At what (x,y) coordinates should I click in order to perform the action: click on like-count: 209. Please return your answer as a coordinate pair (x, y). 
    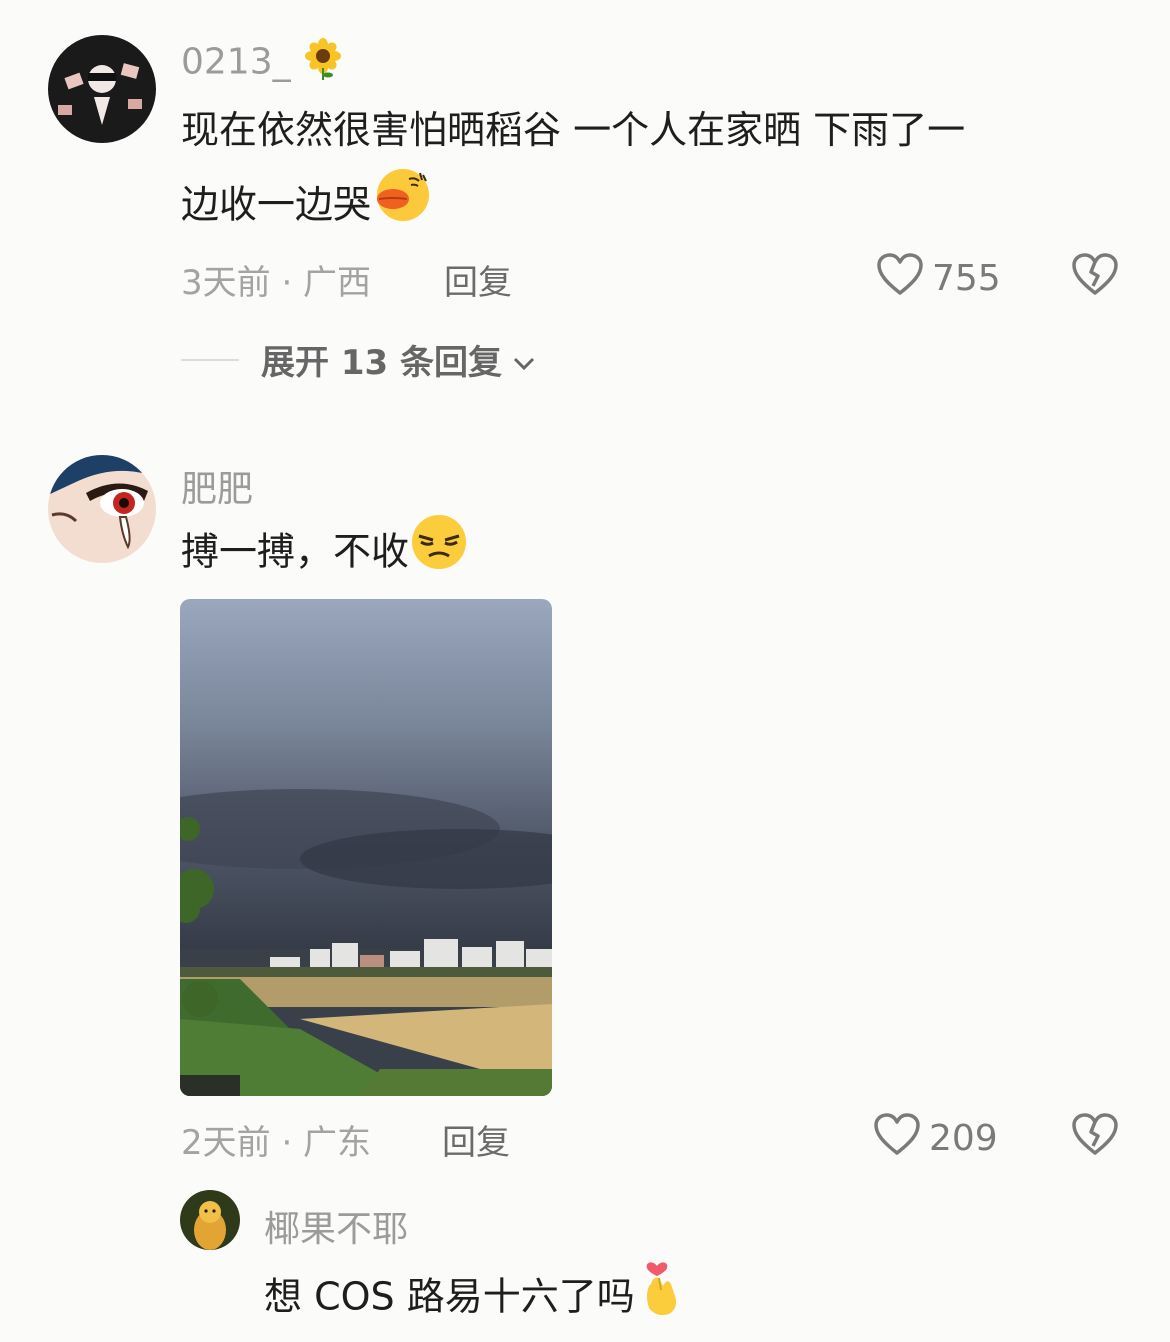
    Looking at the image, I should click on (963, 1138).